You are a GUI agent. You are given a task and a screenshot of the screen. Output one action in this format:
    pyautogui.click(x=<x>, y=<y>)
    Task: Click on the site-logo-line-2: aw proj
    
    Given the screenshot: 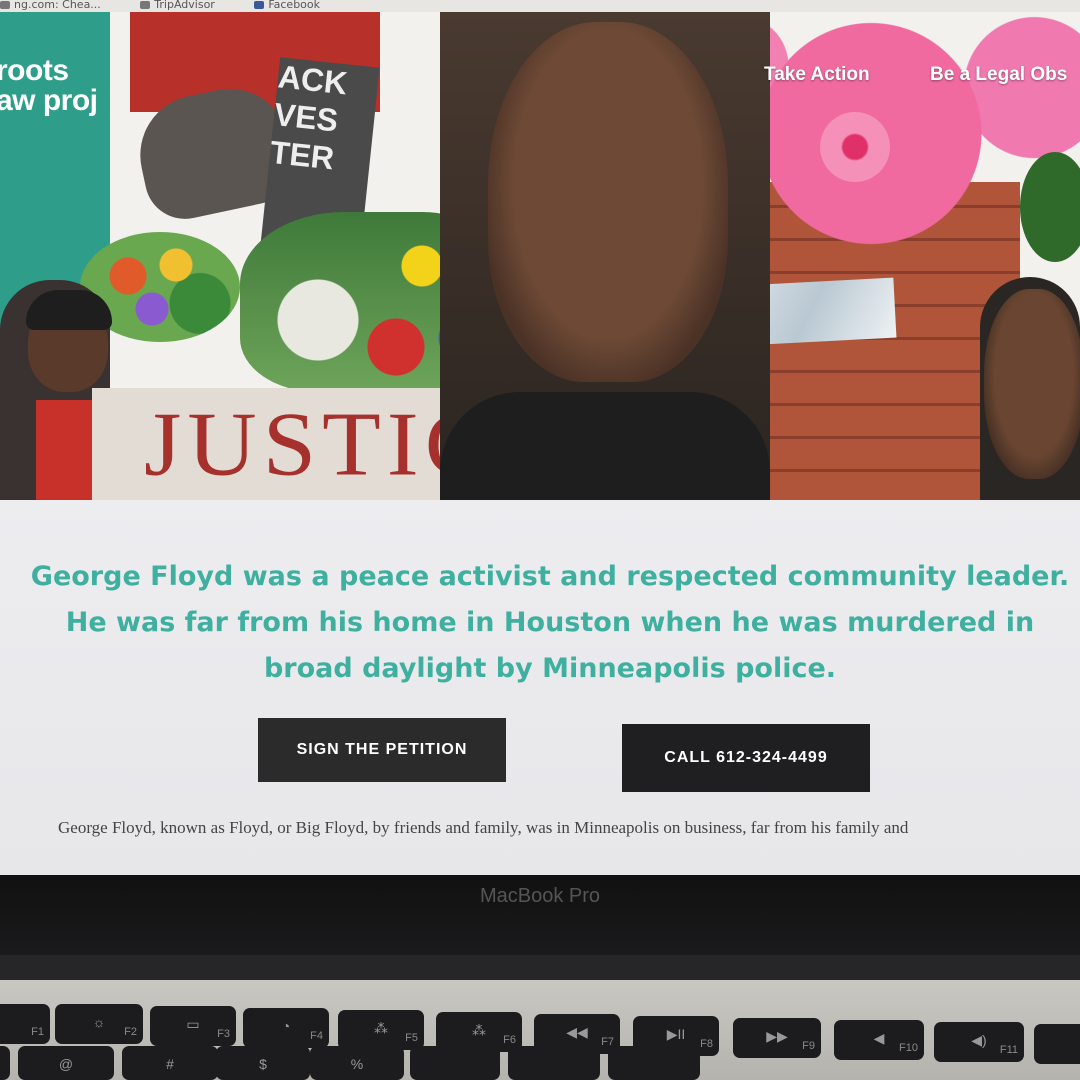 What is the action you would take?
    pyautogui.click(x=49, y=100)
    